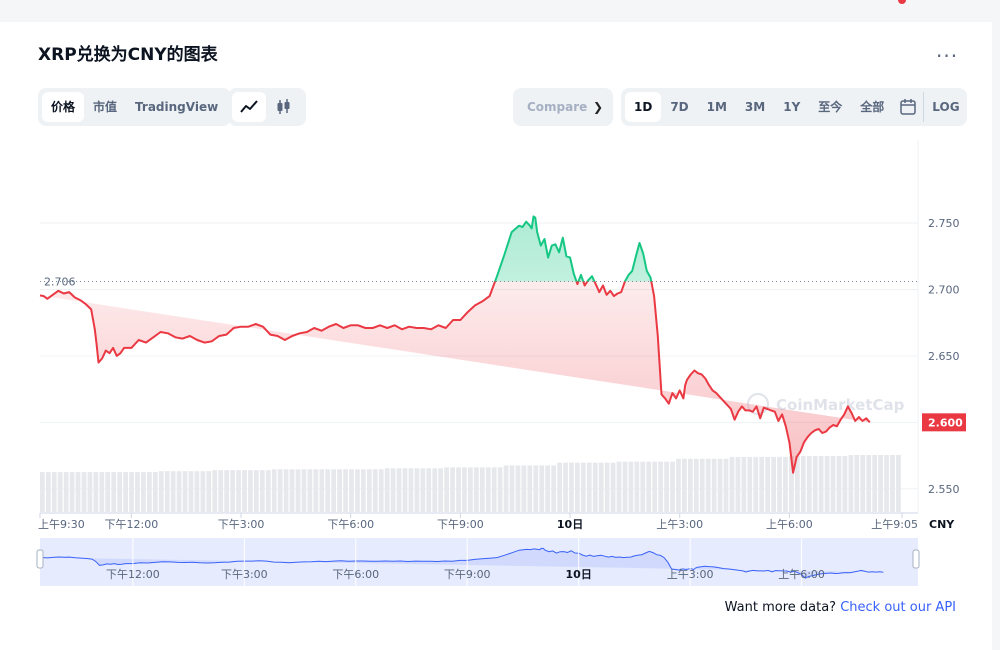 The height and width of the screenshot is (650, 1000). What do you see at coordinates (40, 559) in the screenshot?
I see `navigator-handle-left` at bounding box center [40, 559].